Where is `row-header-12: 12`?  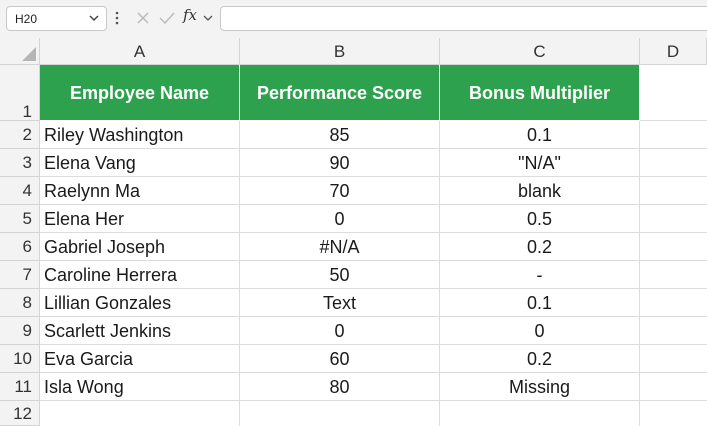 row-header-12: 12 is located at coordinates (20, 413).